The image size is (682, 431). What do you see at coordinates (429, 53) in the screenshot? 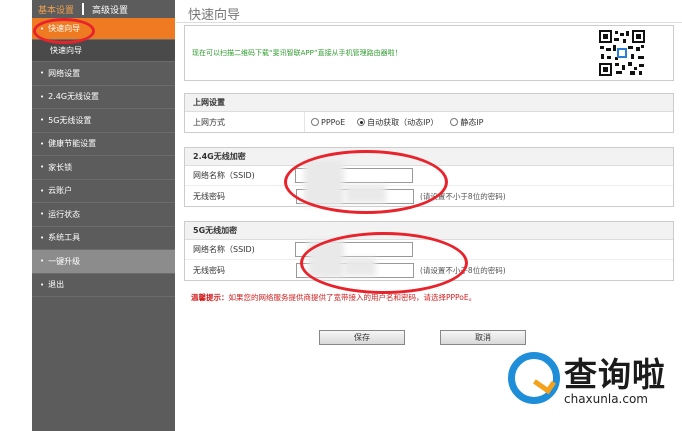
I see `qr-panel: 现在可以扫描二维码下载“斐讯智联APP”直接从手机管理路由器啦！` at bounding box center [429, 53].